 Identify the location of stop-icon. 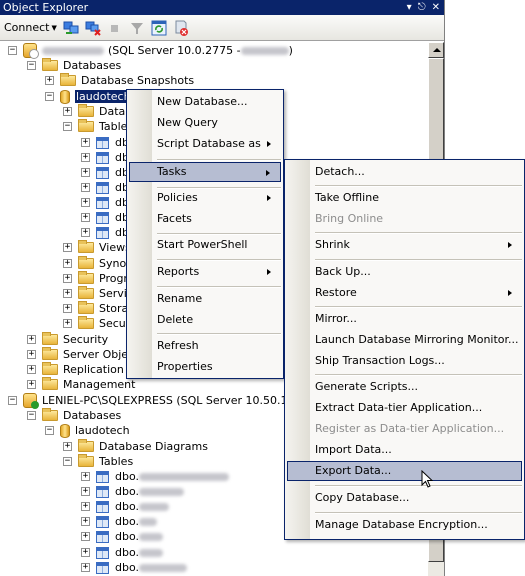
(115, 28).